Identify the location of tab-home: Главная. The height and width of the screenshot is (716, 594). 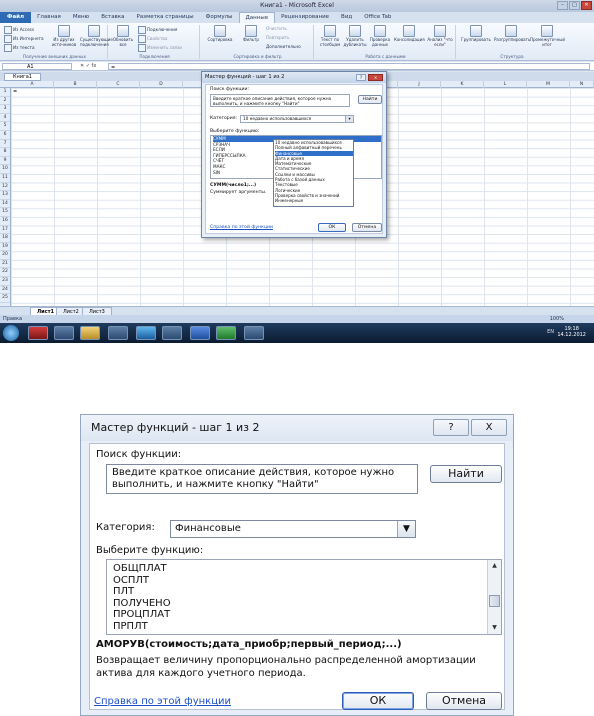
(49, 17).